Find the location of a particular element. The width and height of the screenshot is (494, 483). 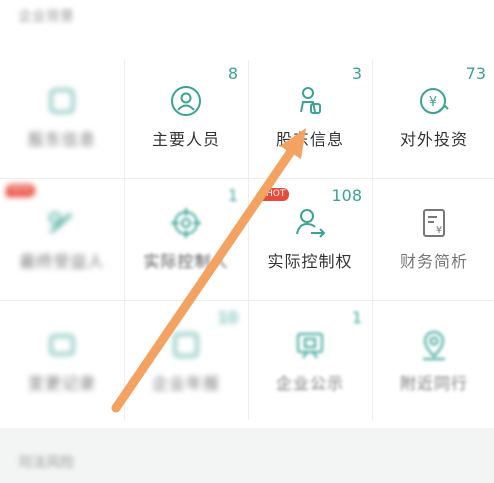

grid-item-label: 企业年报 is located at coordinates (185, 383).